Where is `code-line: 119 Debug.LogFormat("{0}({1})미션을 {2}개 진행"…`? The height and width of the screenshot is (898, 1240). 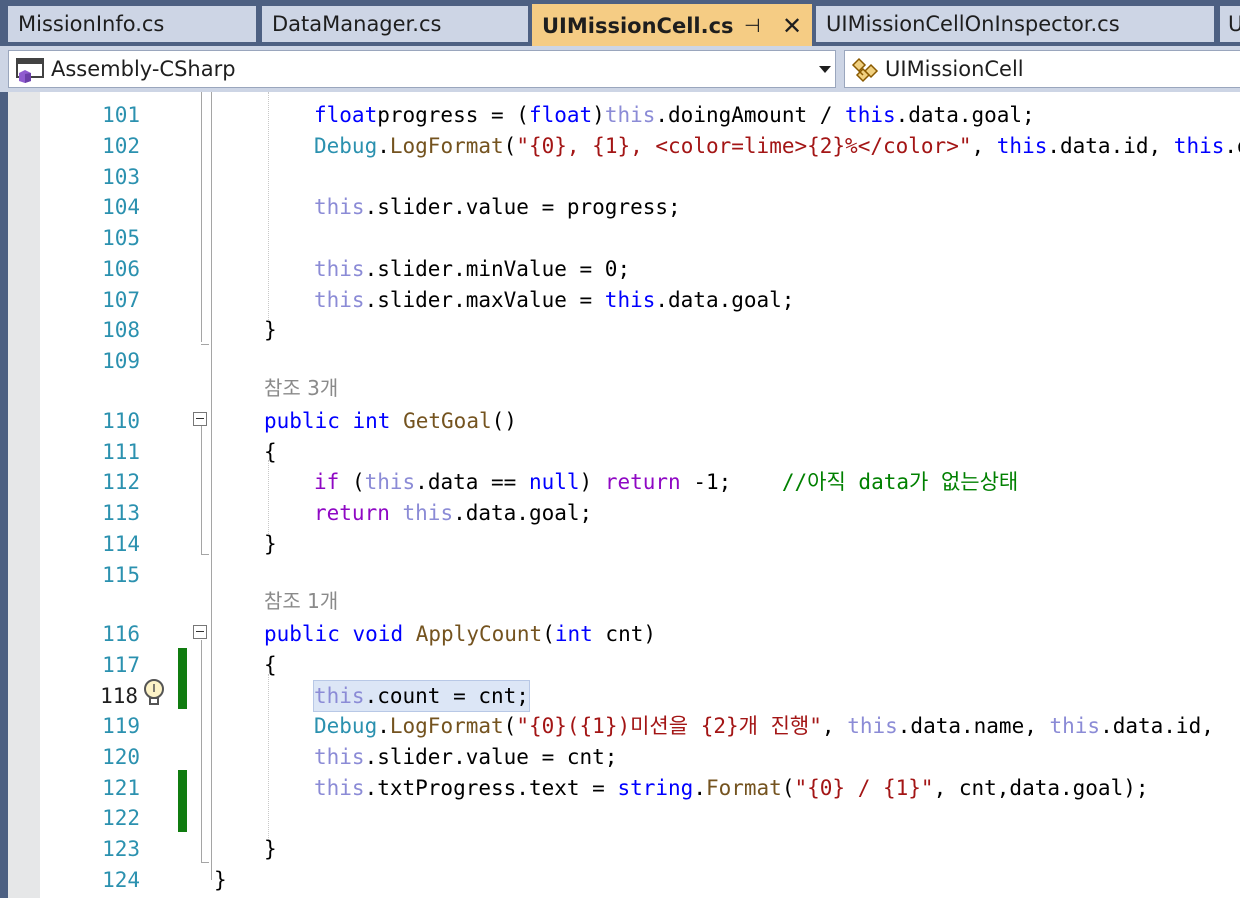 code-line: 119 Debug.LogFormat("{0}({1})미션을 {2}개 진행"… is located at coordinates (624, 726).